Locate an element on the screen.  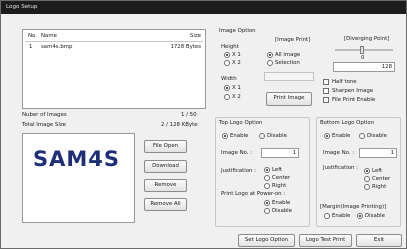
power-disable-label: Disable is located at coordinates (282, 211).